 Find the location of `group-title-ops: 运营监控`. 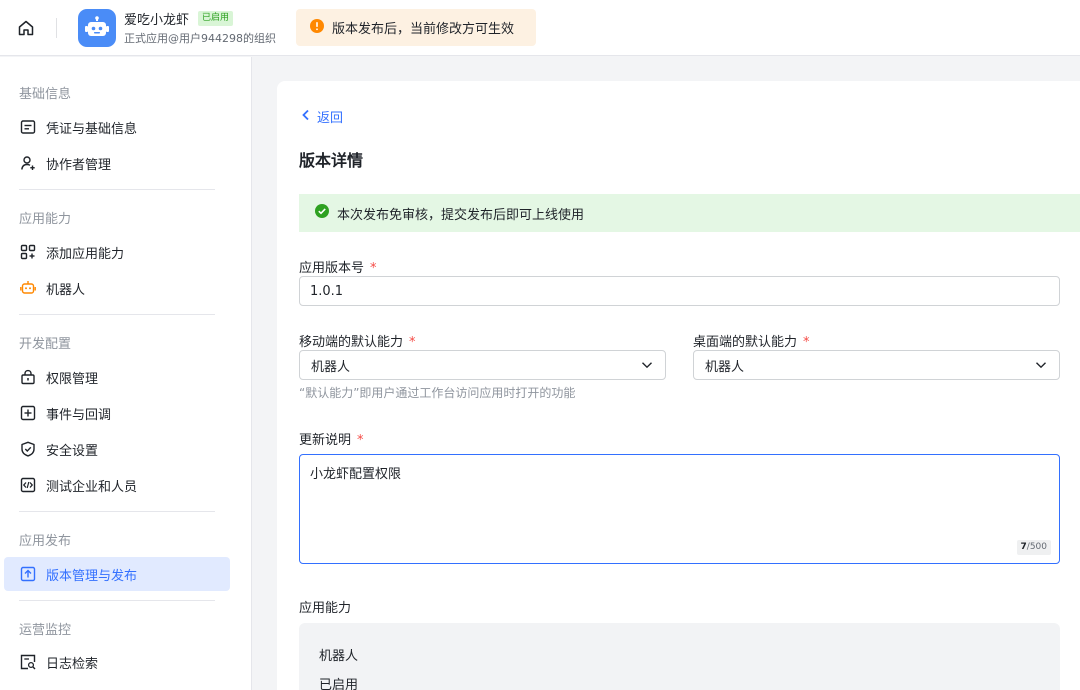

group-title-ops: 运营监控 is located at coordinates (45, 630).